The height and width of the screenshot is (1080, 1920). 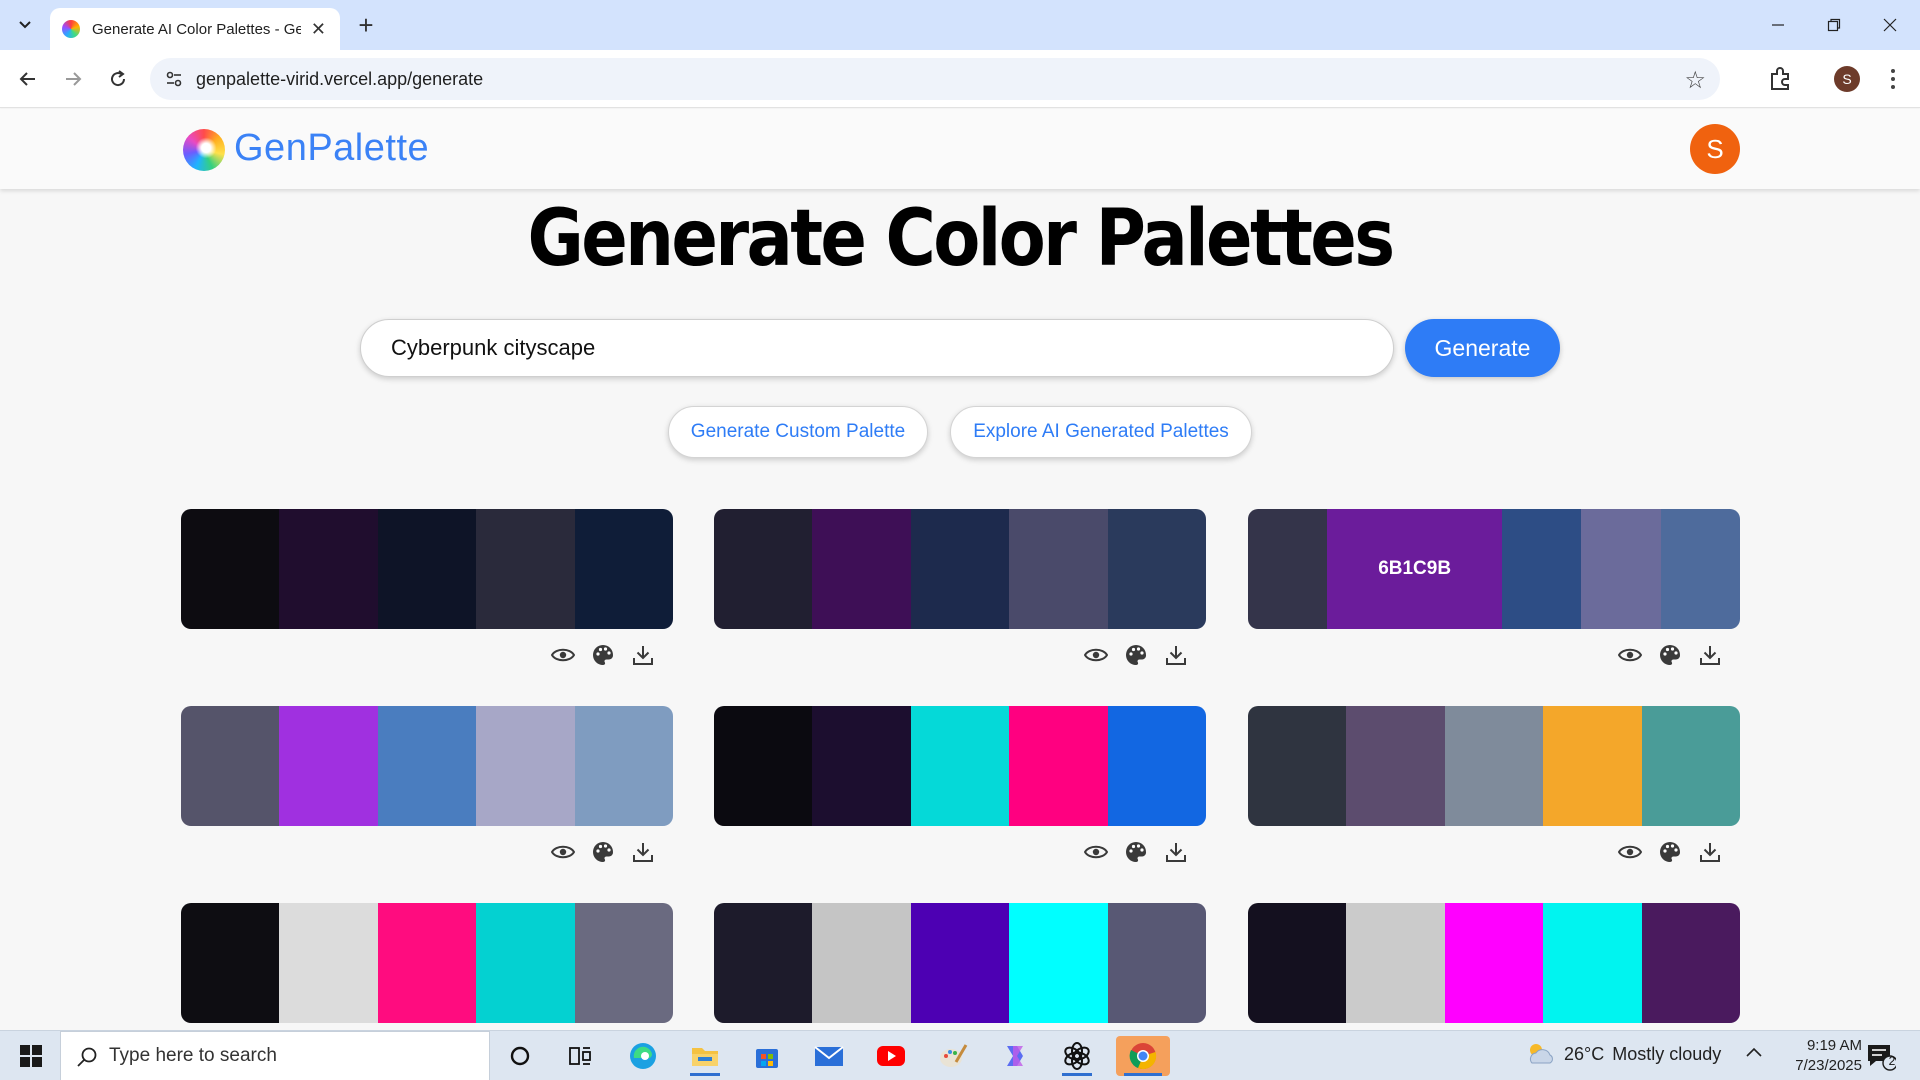 What do you see at coordinates (28, 79) in the screenshot?
I see `back-button` at bounding box center [28, 79].